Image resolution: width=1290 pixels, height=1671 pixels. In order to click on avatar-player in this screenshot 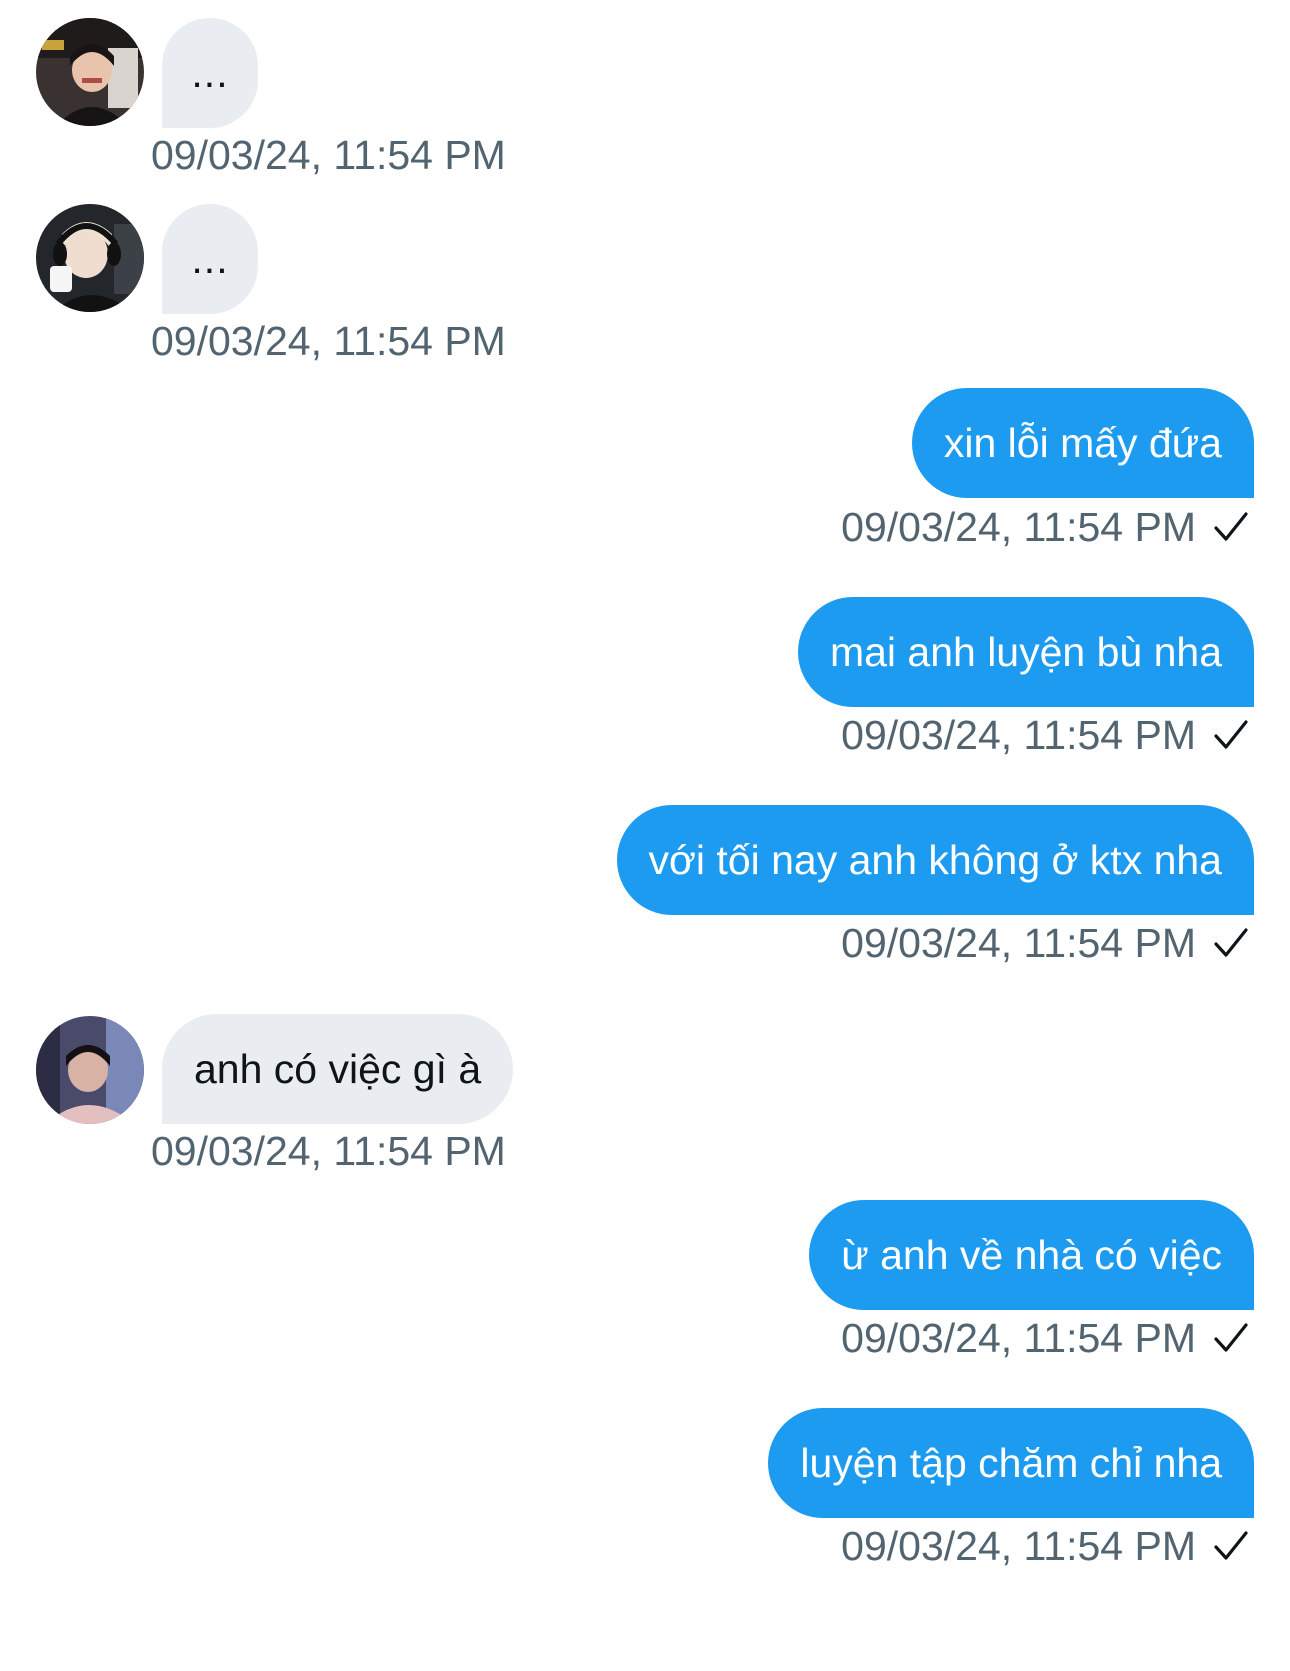, I will do `click(90, 1070)`.